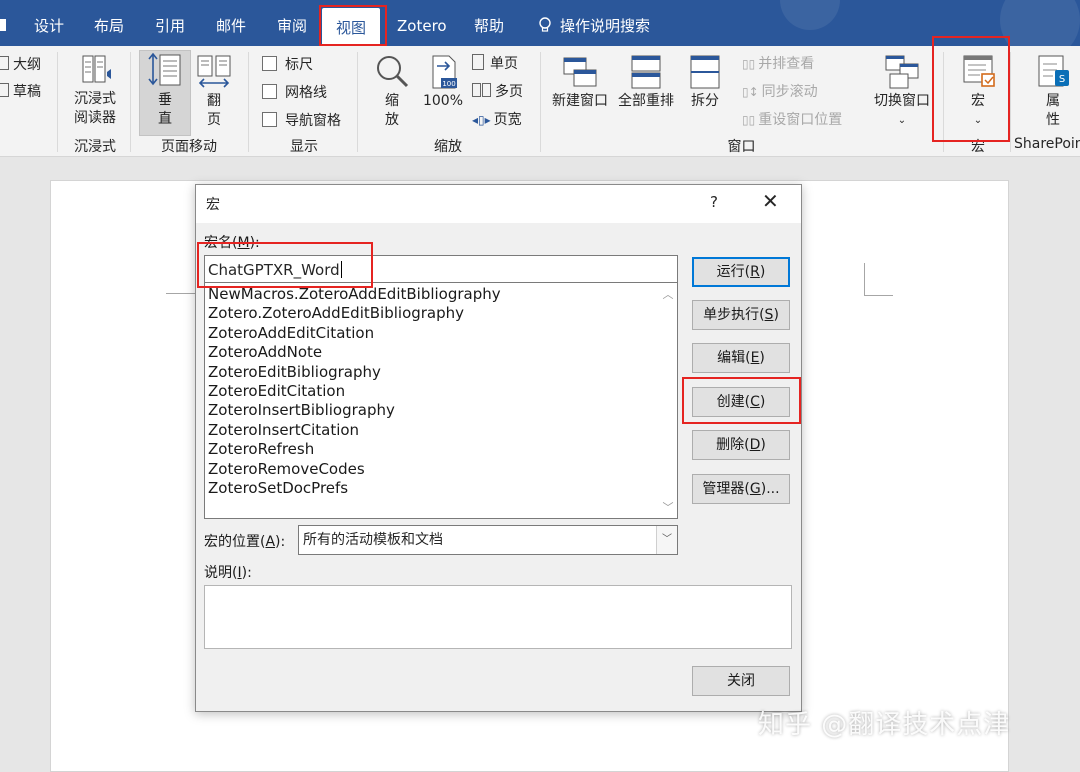  Describe the element at coordinates (95, 147) in the screenshot. I see `group-label-immersive: 沉浸式` at that location.